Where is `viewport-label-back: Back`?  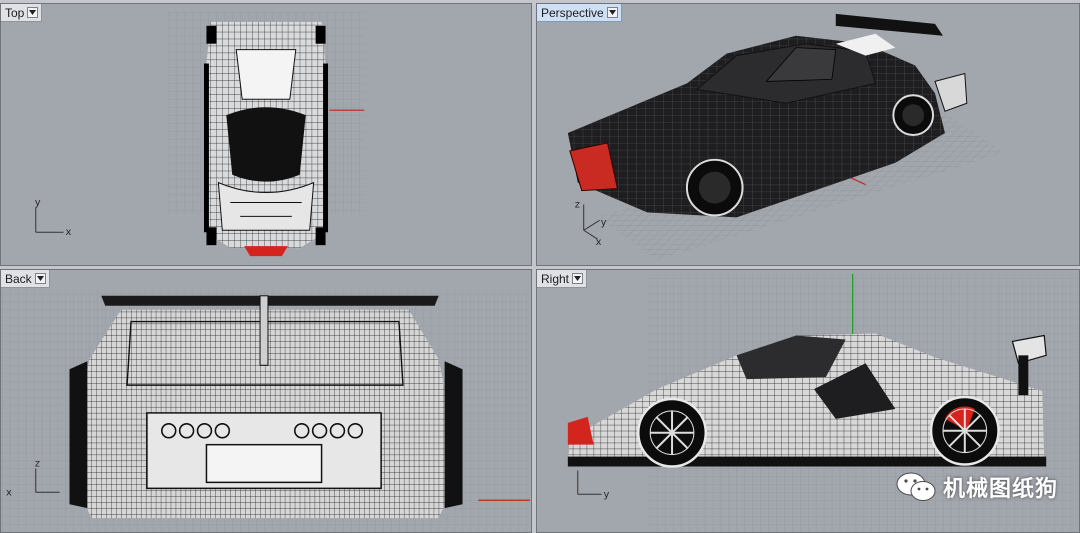 viewport-label-back: Back is located at coordinates (25, 279).